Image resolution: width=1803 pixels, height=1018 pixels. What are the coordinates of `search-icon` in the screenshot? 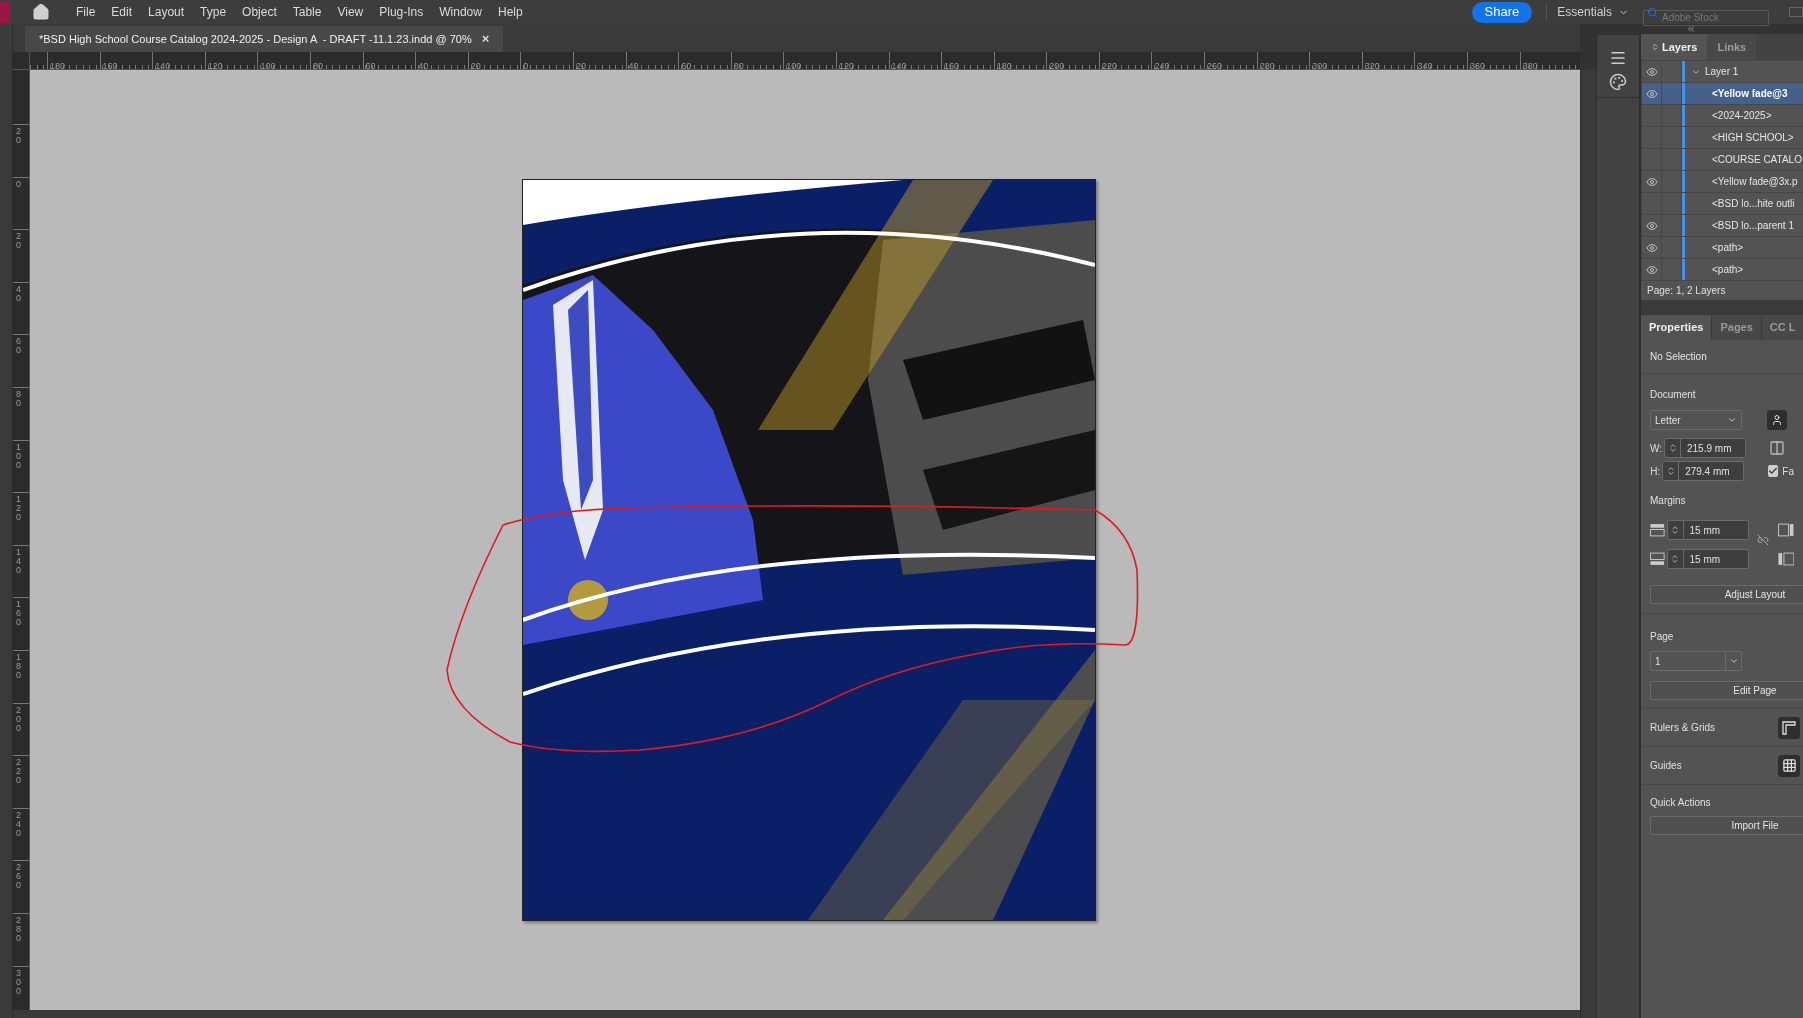 It's located at (1652, 12).